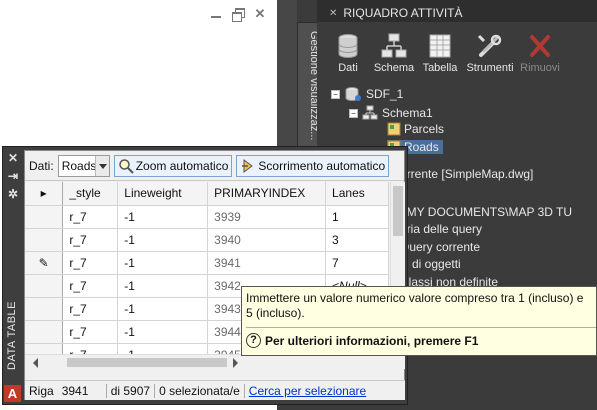 The width and height of the screenshot is (597, 410). What do you see at coordinates (216, 14) in the screenshot?
I see `minimize-icon` at bounding box center [216, 14].